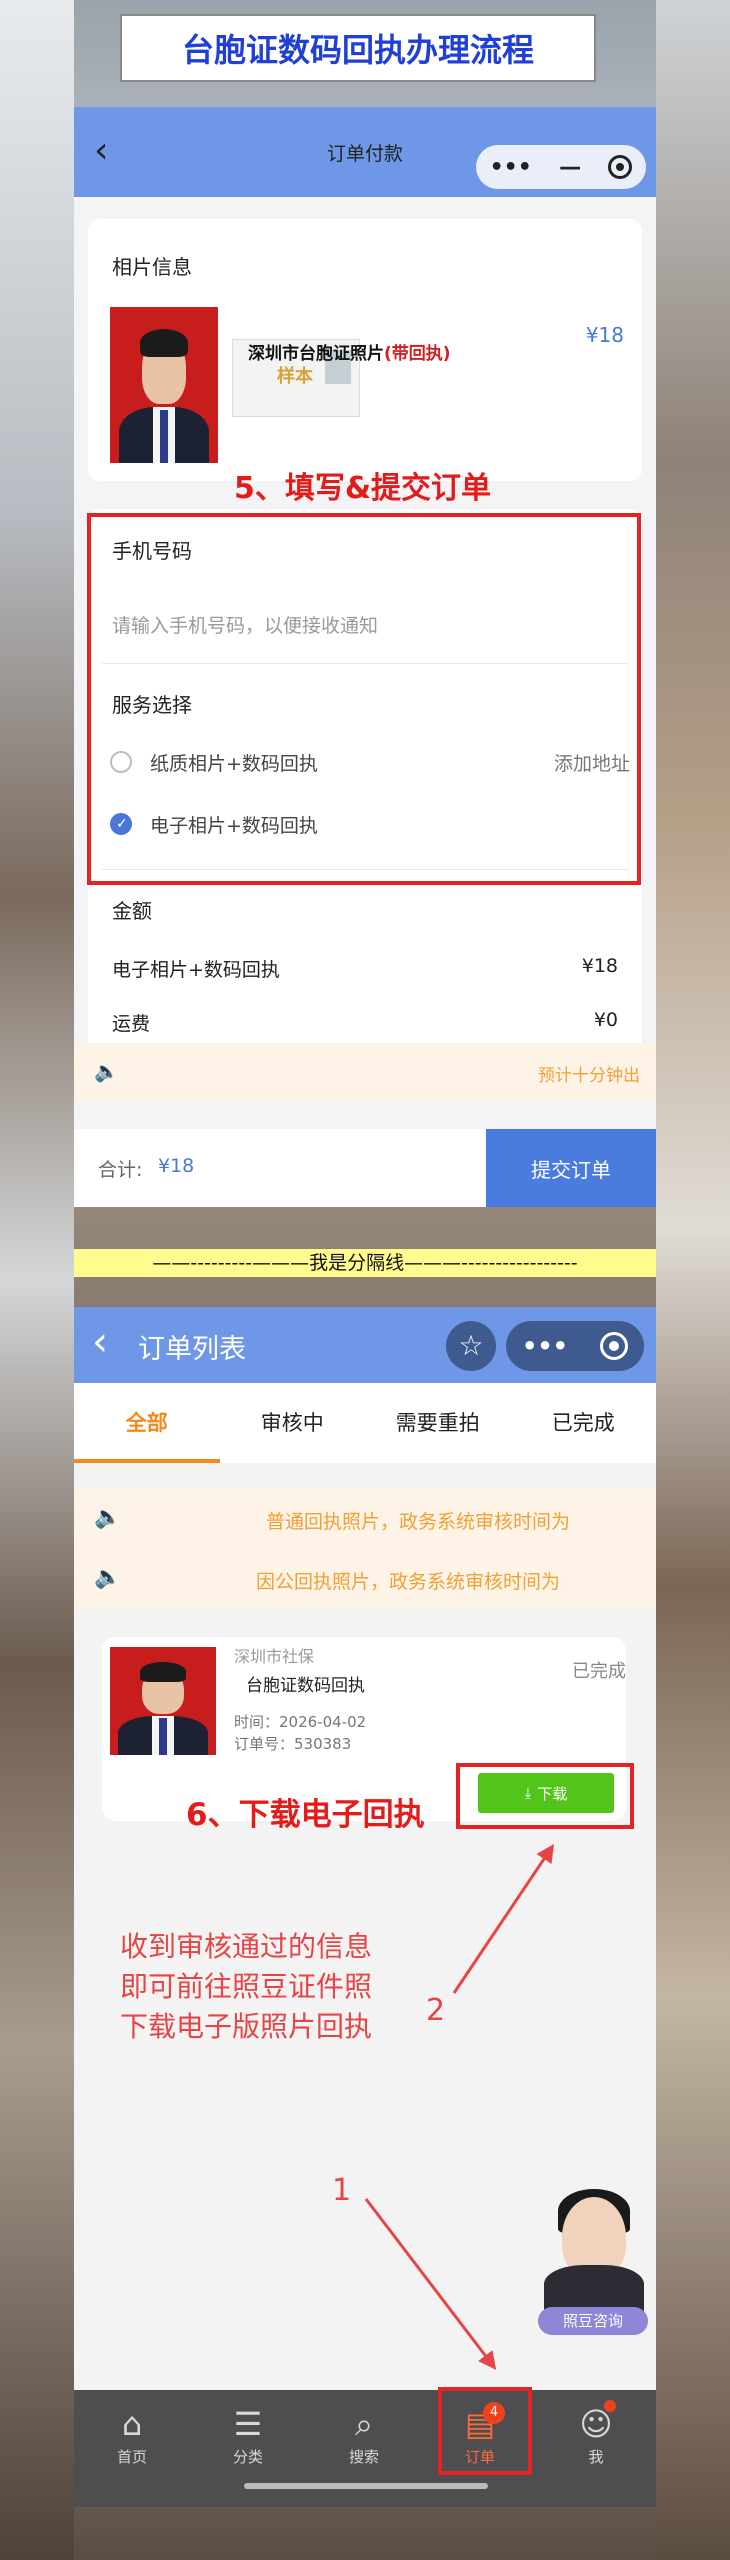  Describe the element at coordinates (365, 1168) in the screenshot. I see `footer-bar: 合计: ¥18 提交订单` at that location.